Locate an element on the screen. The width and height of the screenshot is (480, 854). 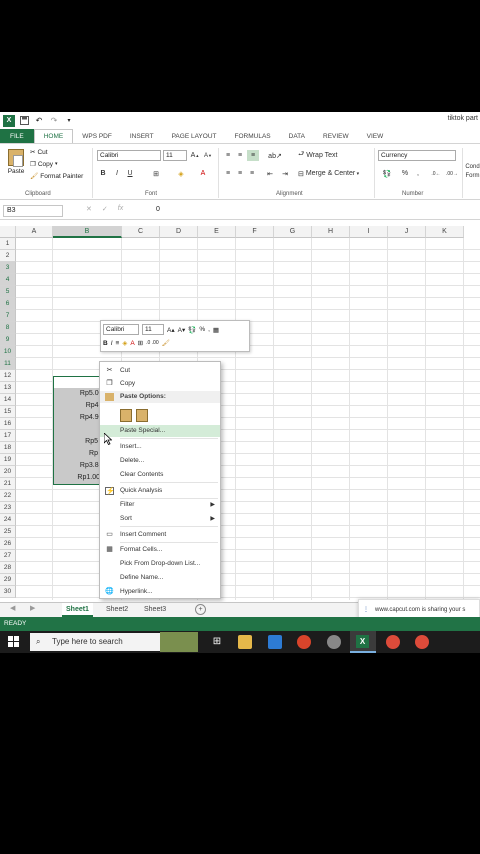
row-header-21: 21 is located at coordinates (8, 484).